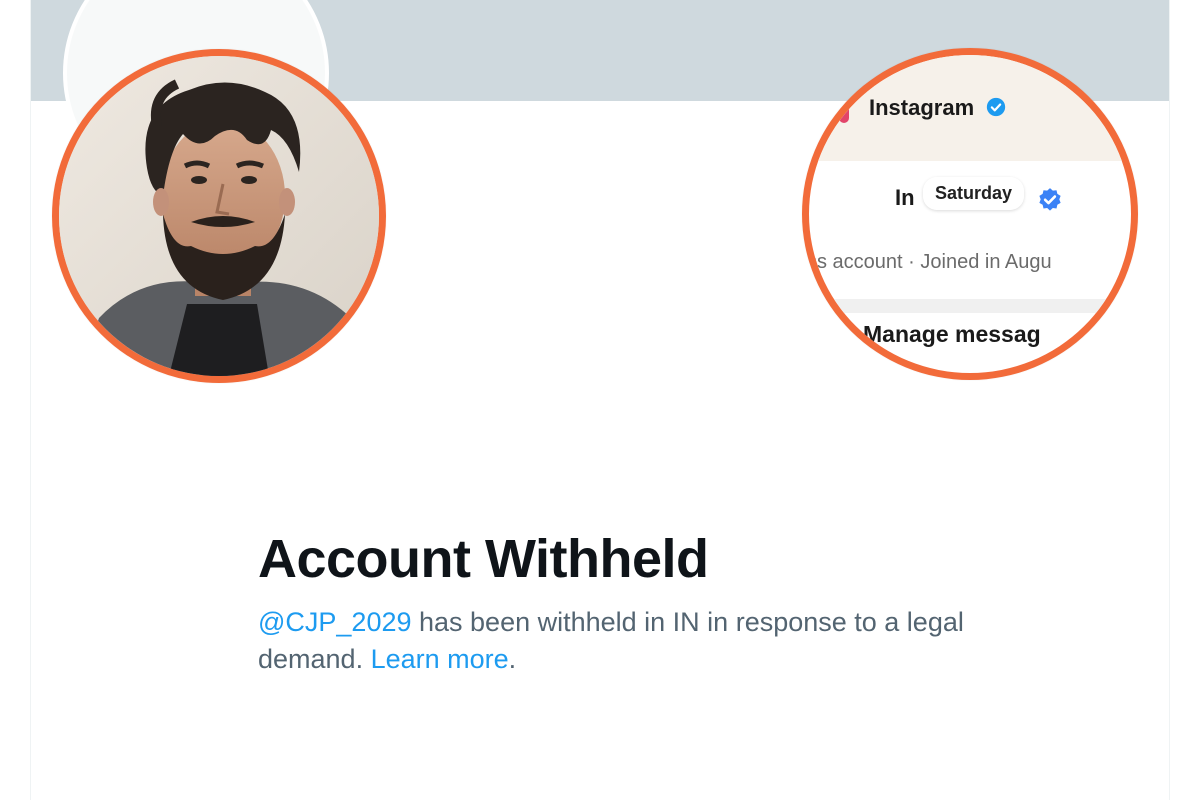  Describe the element at coordinates (844, 113) in the screenshot. I see `instagram-logo-fragment` at that location.